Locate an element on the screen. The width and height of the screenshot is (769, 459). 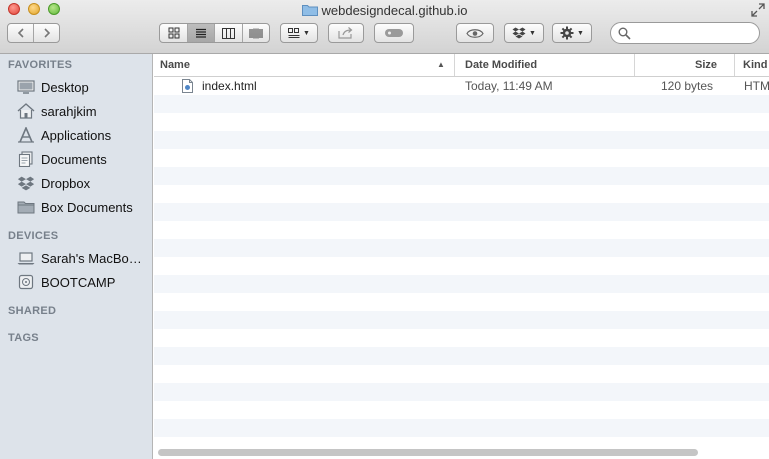
favorites-header: FAVORITES is located at coordinates (40, 65).